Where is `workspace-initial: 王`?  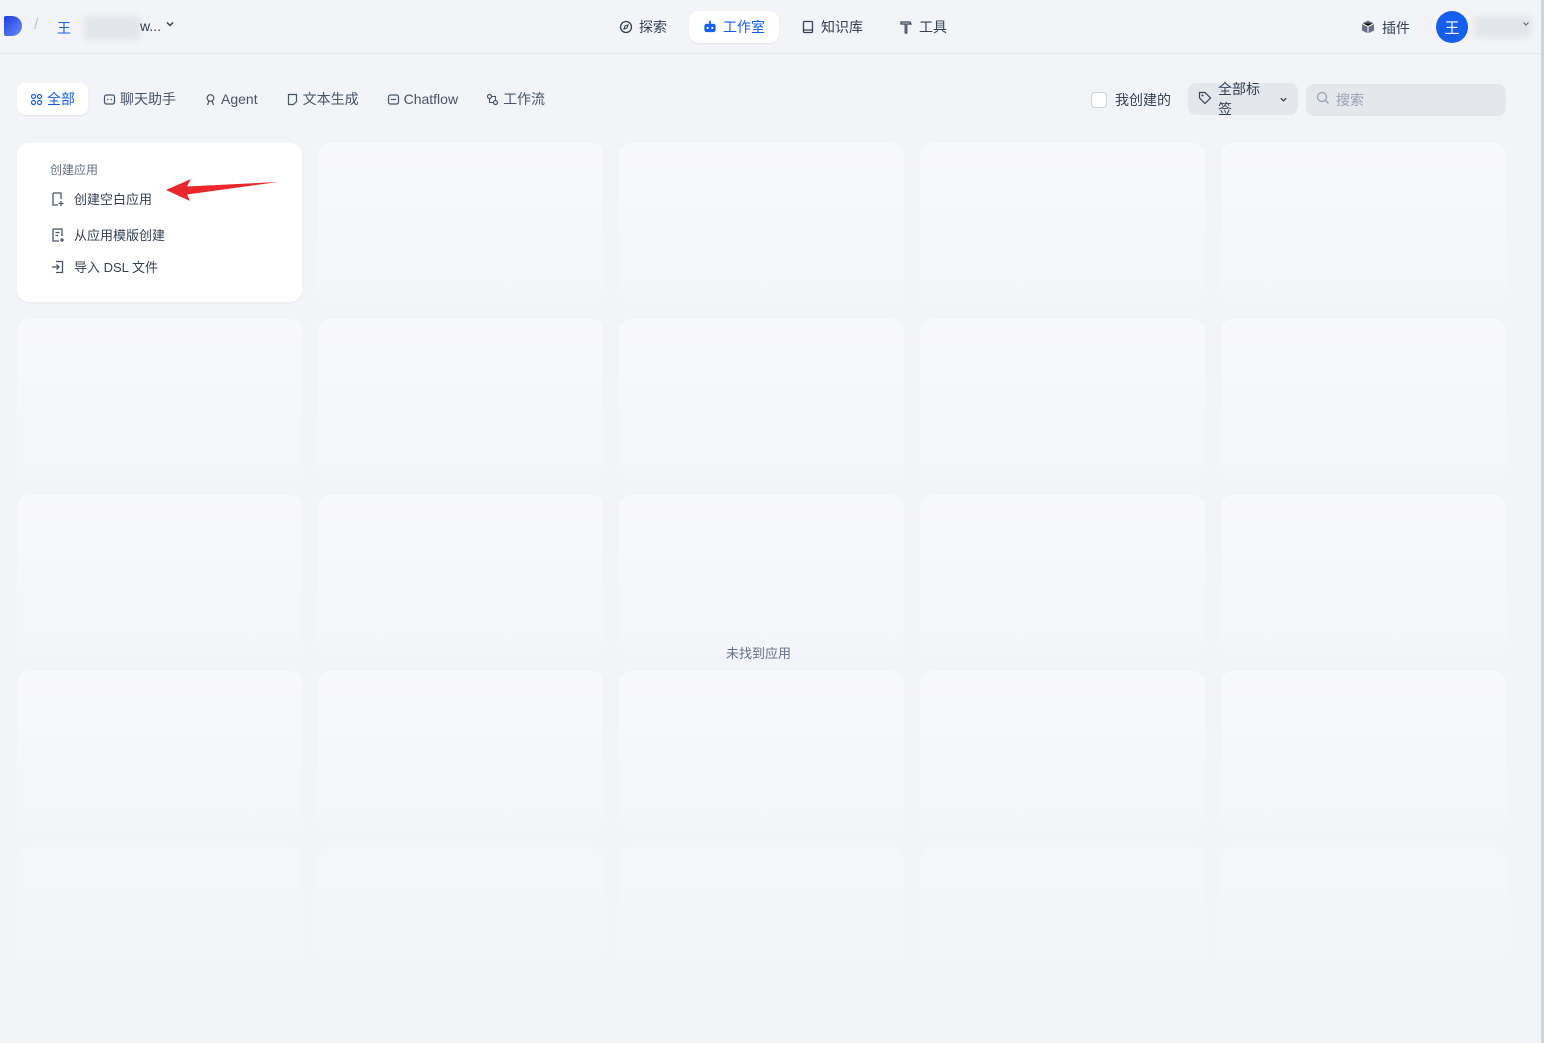 workspace-initial: 王 is located at coordinates (64, 28).